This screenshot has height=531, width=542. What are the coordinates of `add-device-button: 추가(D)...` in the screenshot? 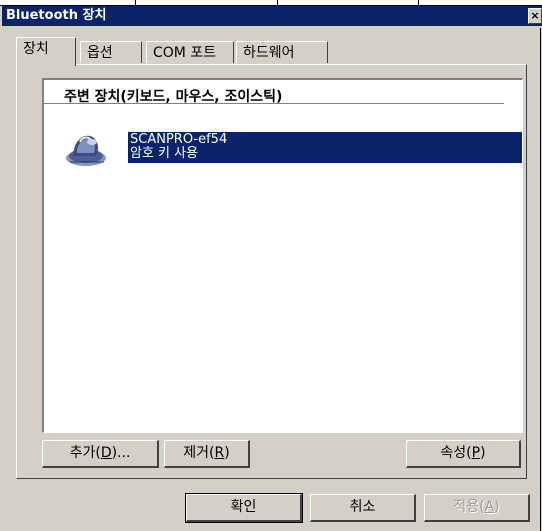 It's located at (100, 454).